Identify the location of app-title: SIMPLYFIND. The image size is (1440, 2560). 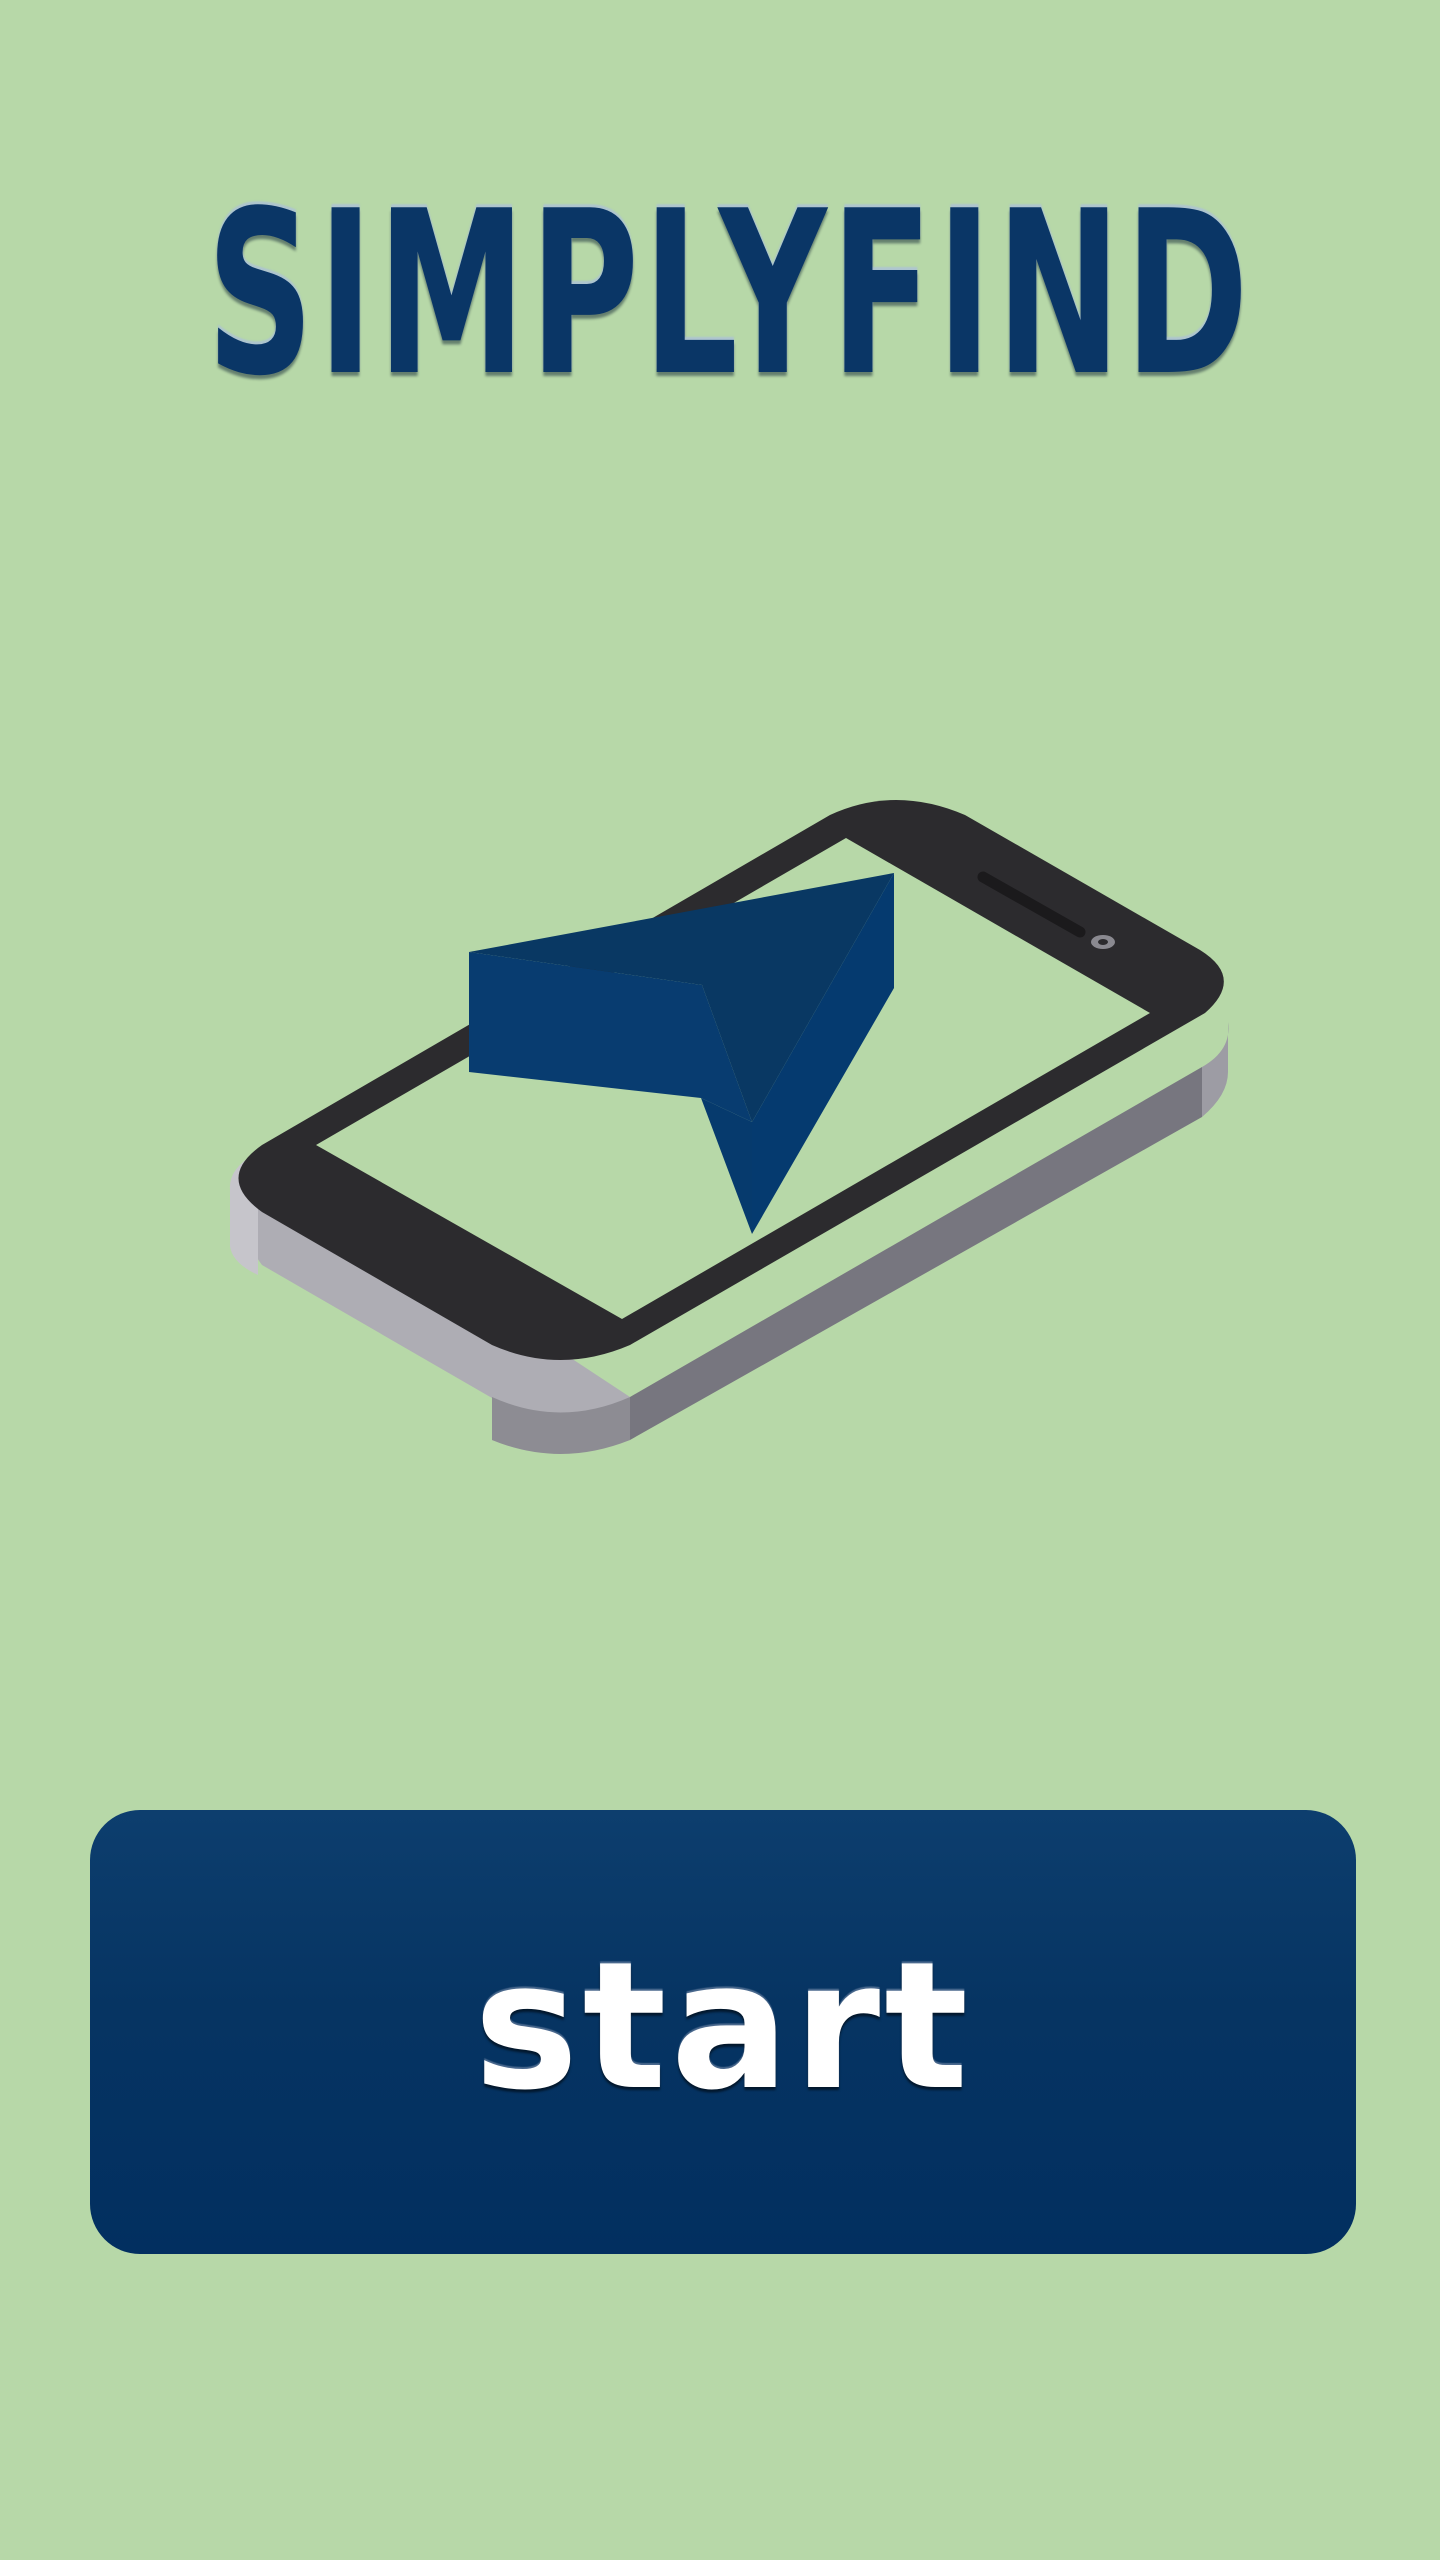
(730, 294).